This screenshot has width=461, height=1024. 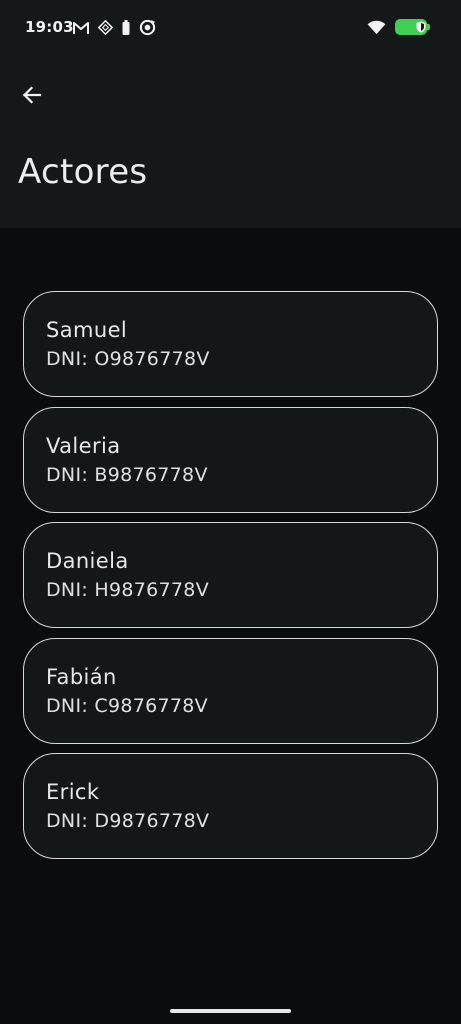 I want to click on actor-name: Erick, so click(x=73, y=792).